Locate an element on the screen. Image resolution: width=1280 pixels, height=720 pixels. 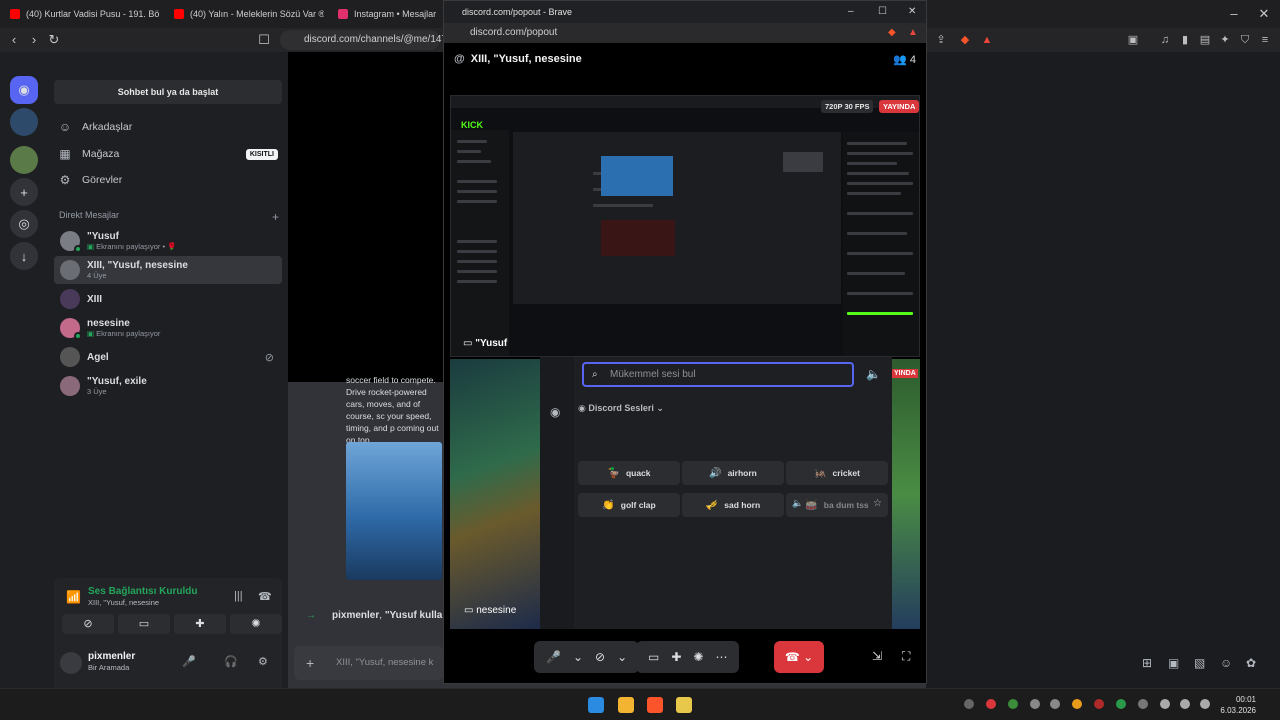
back-icon: ‹ is located at coordinates (14, 40).